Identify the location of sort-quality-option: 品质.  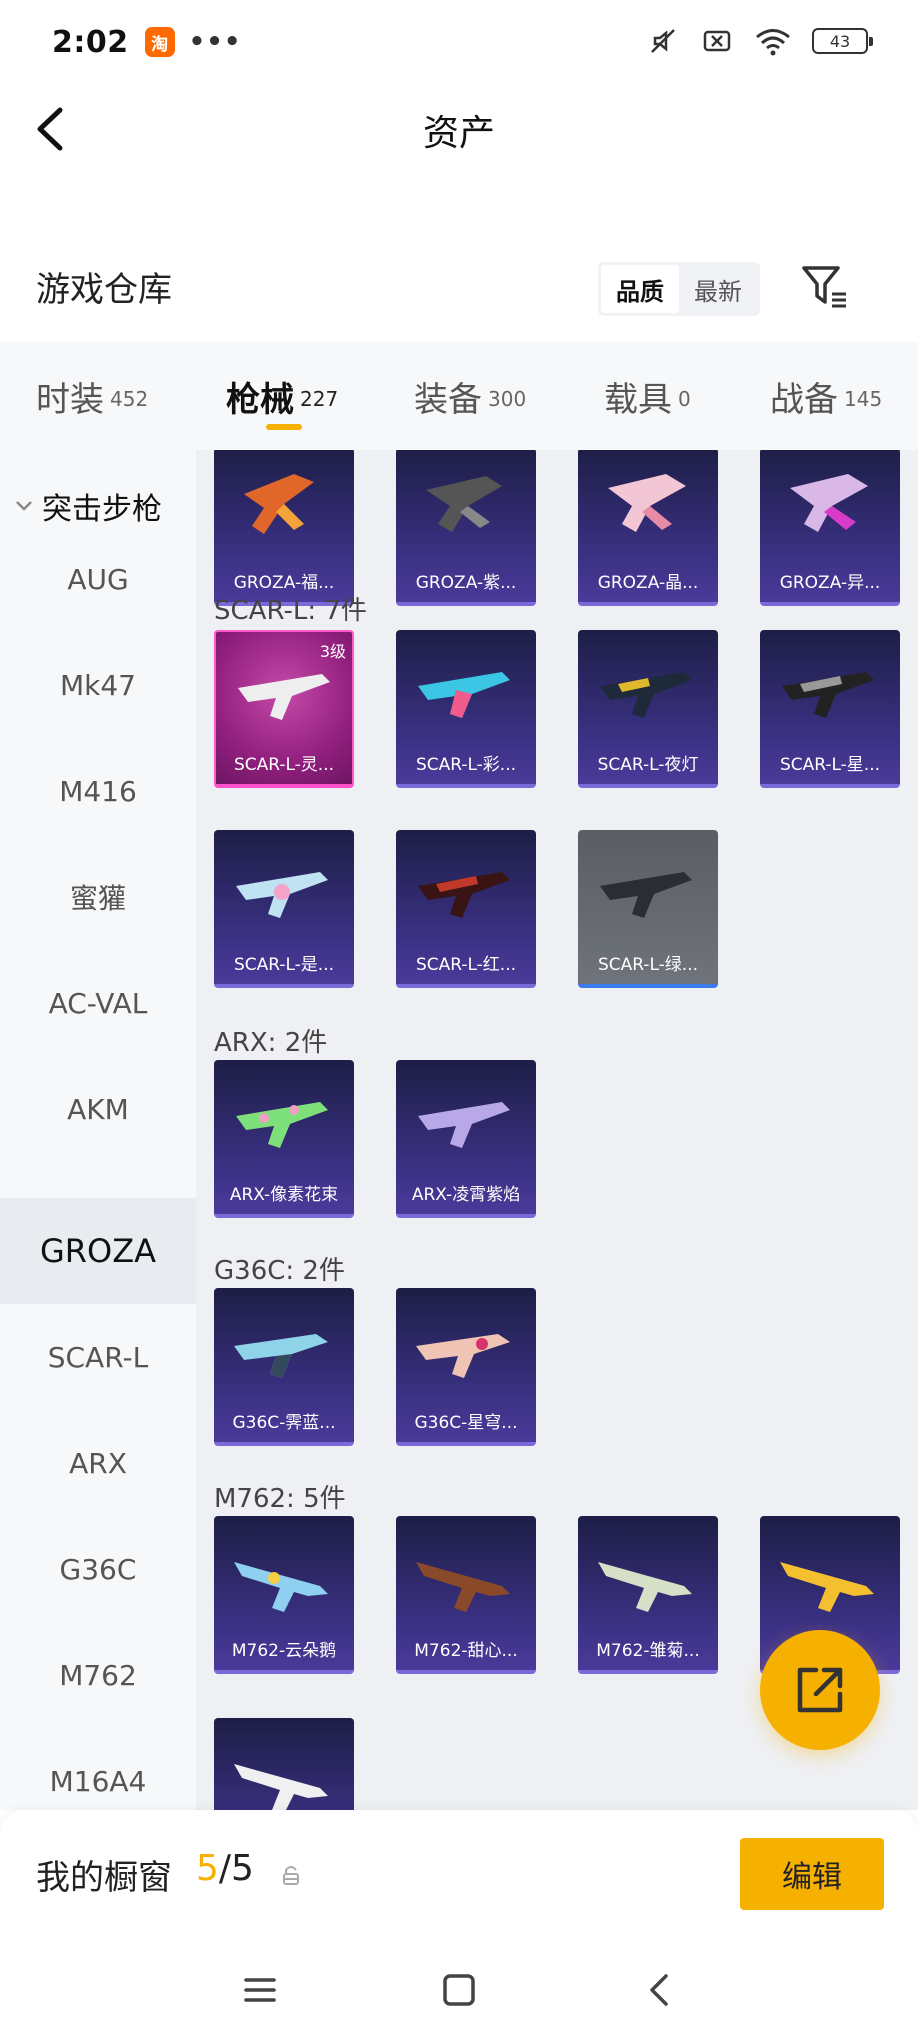
(640, 289).